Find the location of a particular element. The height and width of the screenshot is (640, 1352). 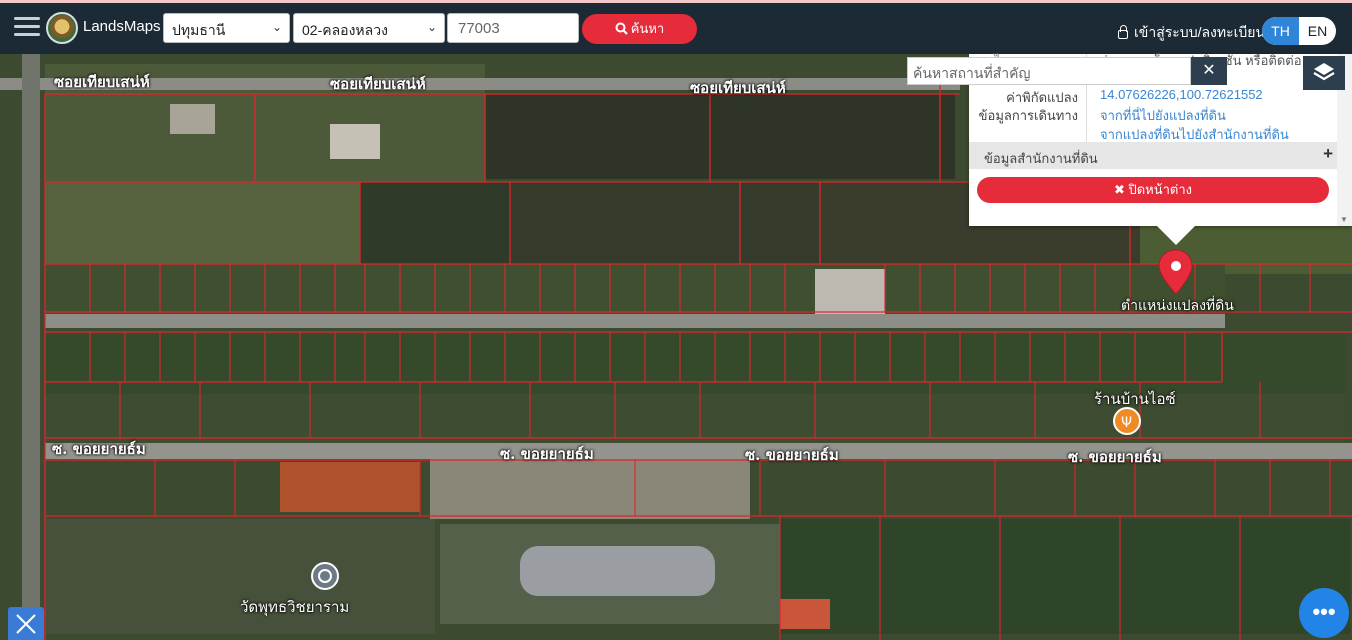

hamburger-icon is located at coordinates (27, 28).